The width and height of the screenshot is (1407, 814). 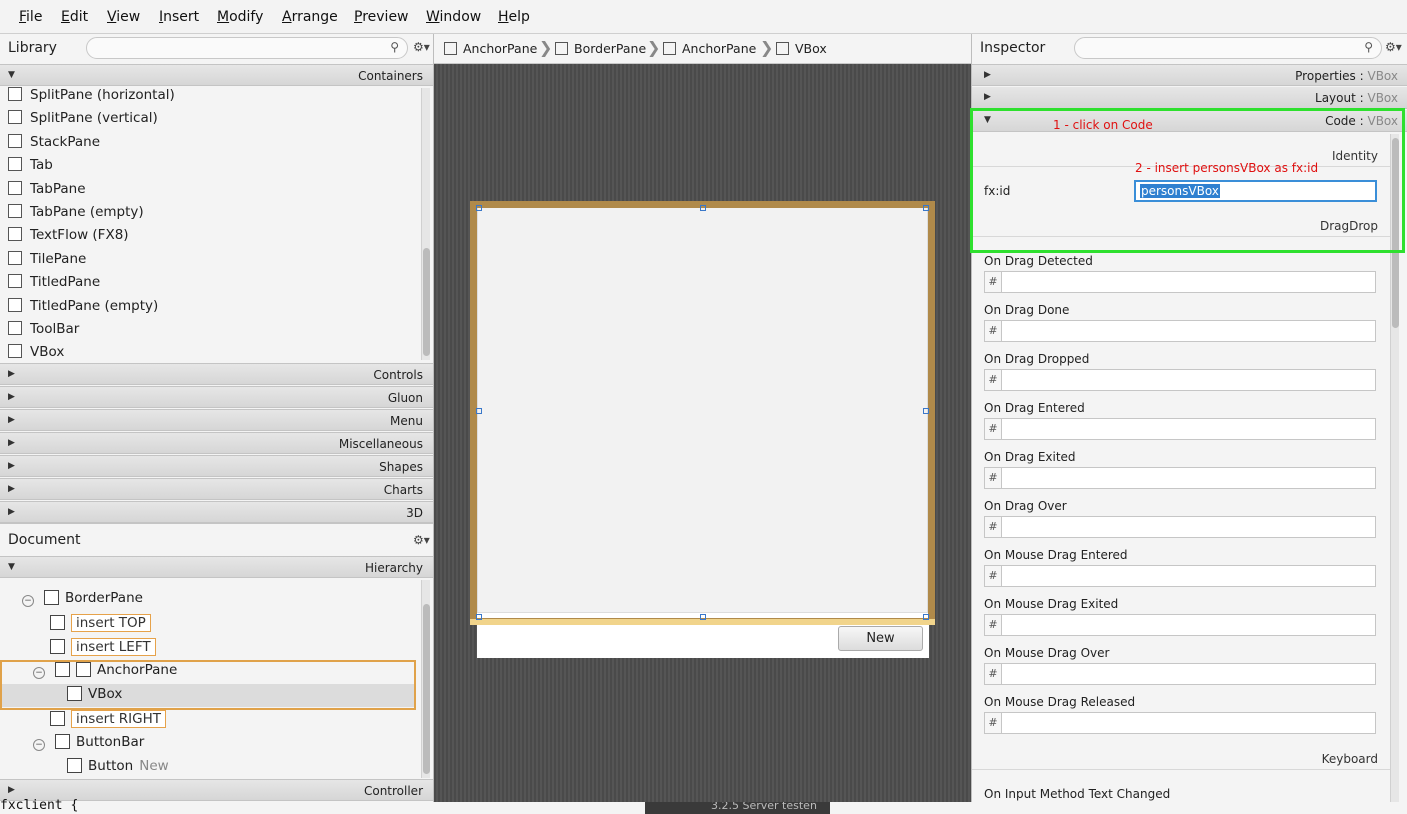 I want to click on section-layout: ▶ Layout : VBox, so click(x=1189, y=98).